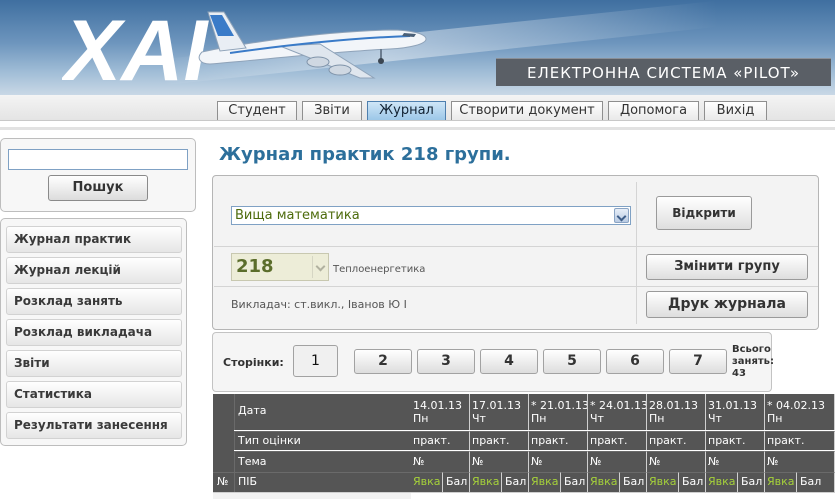 The image size is (835, 499). Describe the element at coordinates (751, 349) in the screenshot. I see `total-label: Всього` at that location.